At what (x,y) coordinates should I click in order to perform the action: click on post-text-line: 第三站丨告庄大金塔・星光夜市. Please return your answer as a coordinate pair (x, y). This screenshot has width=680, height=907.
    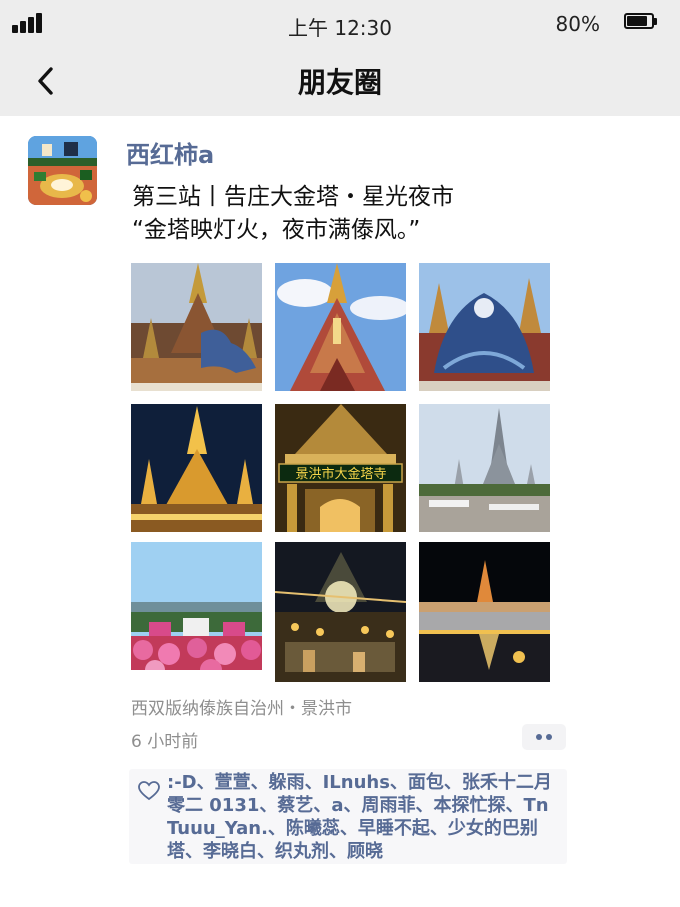
    Looking at the image, I should click on (293, 197).